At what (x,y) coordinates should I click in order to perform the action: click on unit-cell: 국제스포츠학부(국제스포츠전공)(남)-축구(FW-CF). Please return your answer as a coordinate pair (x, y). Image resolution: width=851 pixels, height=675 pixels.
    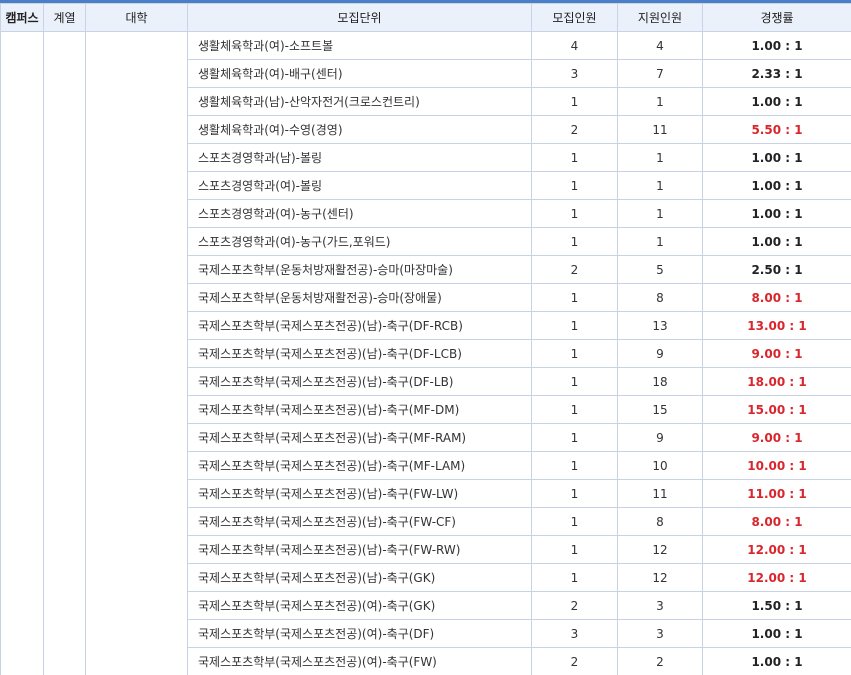
    Looking at the image, I should click on (359, 521).